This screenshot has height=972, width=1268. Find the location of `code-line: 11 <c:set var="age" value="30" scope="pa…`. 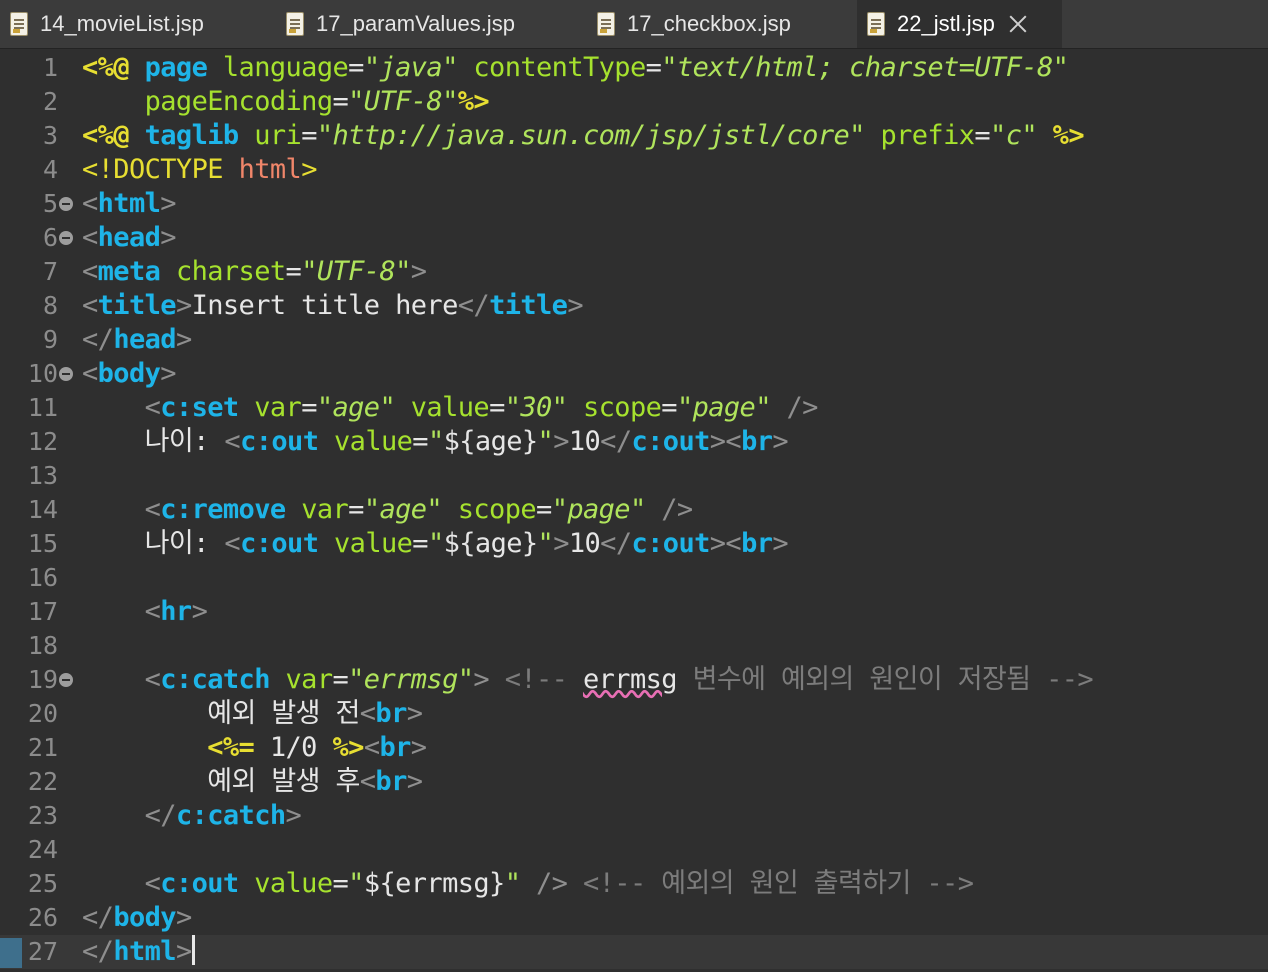

code-line: 11 <c:set var="age" value="30" scope="pa… is located at coordinates (634, 408).